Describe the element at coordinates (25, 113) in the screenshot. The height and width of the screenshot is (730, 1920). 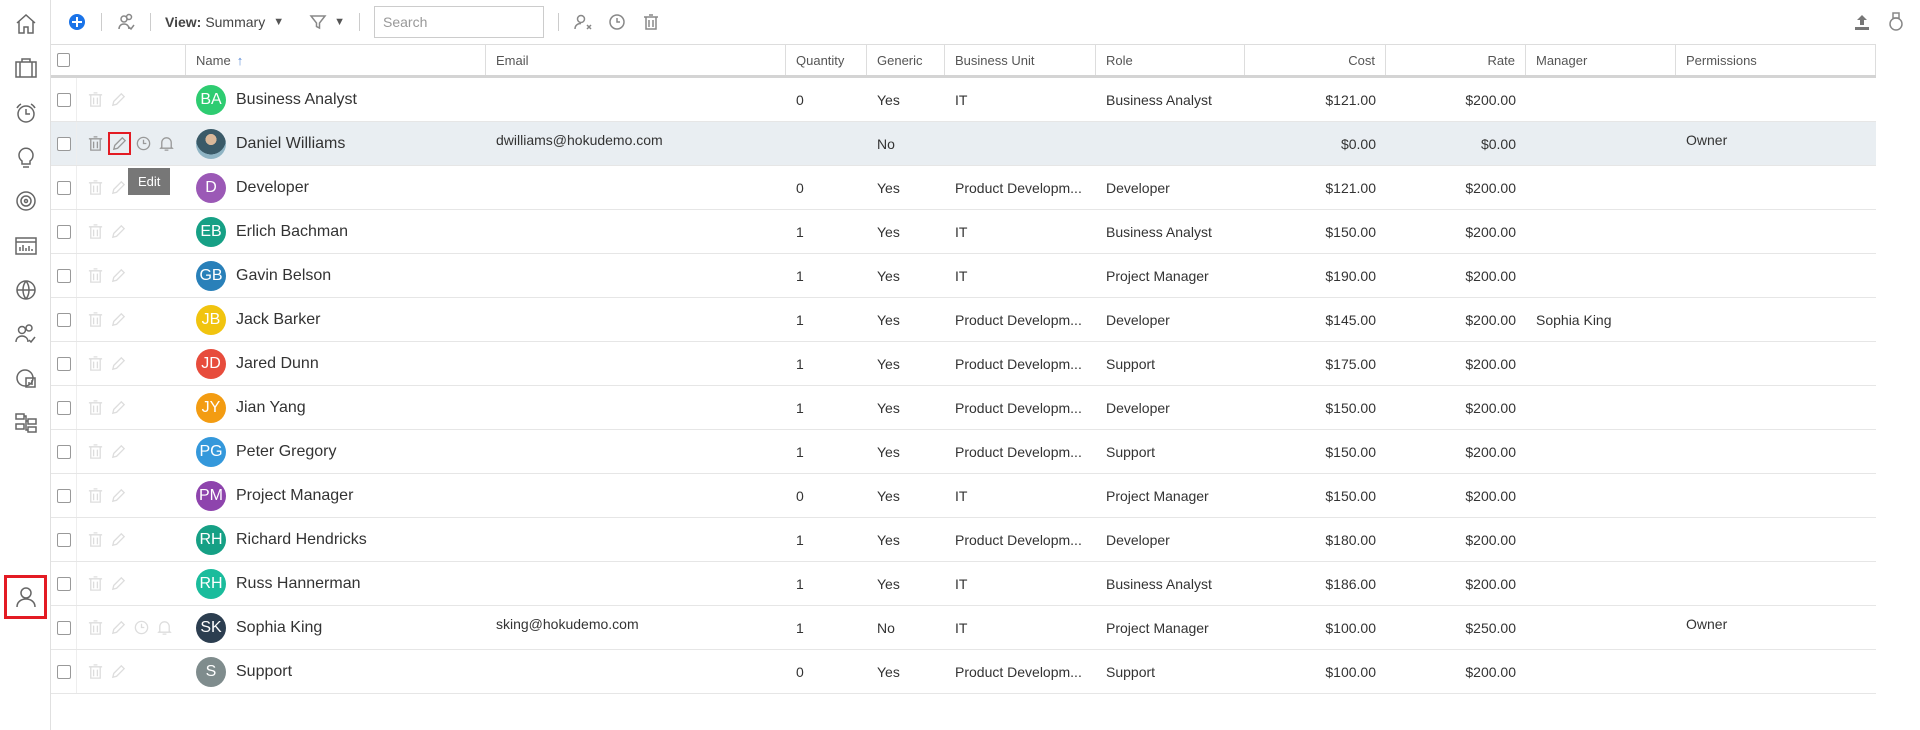
I see `sidebar-item-timer` at that location.